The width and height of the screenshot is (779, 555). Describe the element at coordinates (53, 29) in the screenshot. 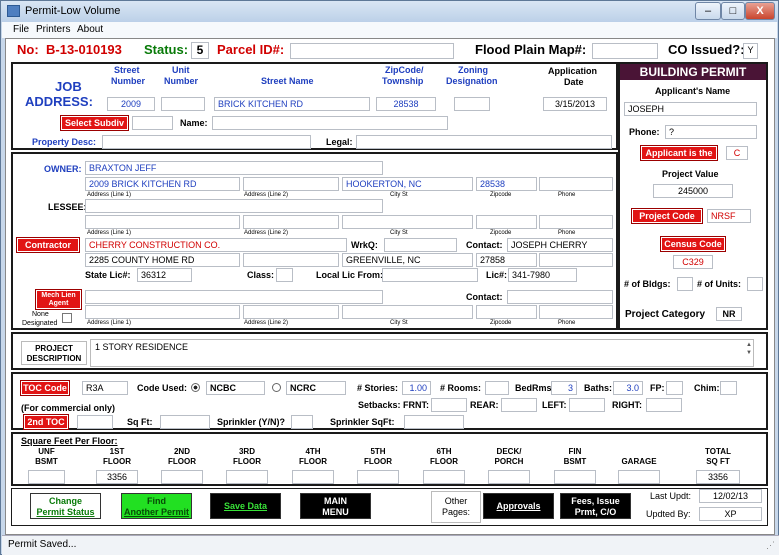

I see `menu-printers: Printers` at that location.